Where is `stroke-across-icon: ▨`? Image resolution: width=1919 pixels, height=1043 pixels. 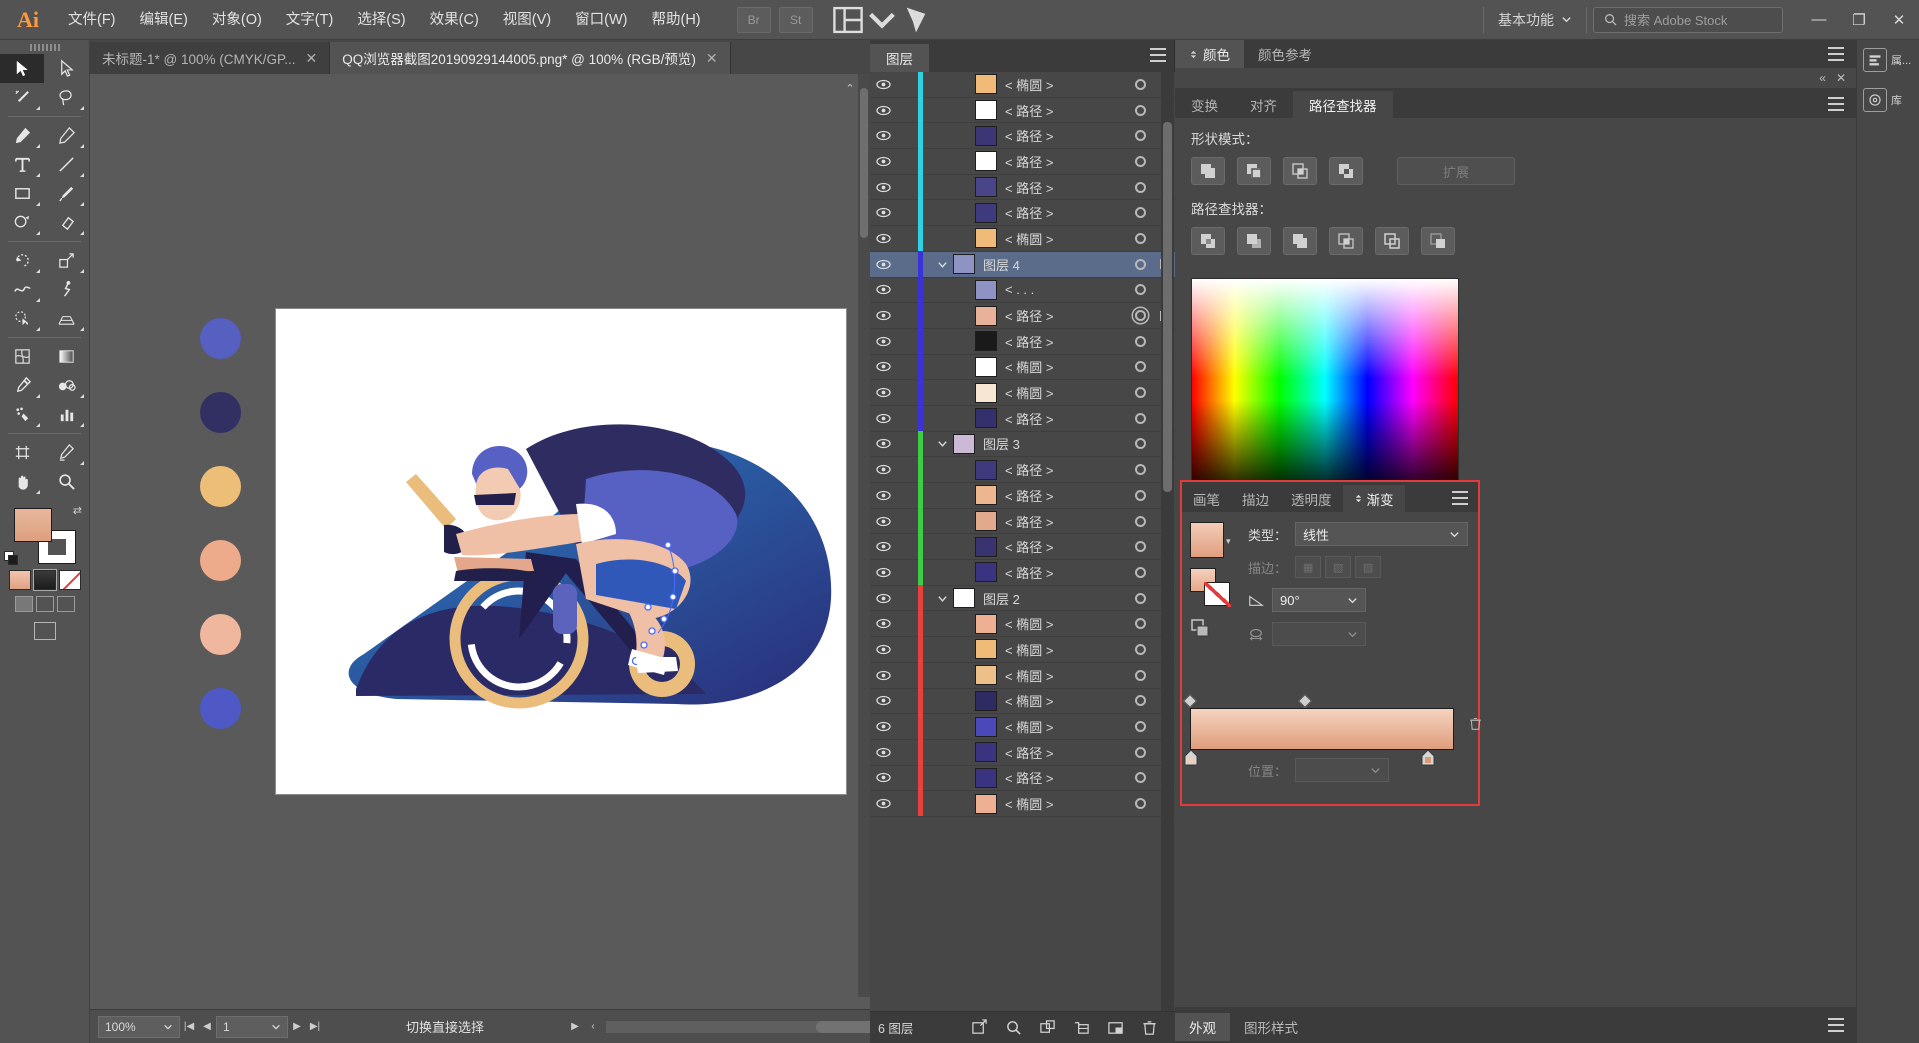 stroke-across-icon: ▨ is located at coordinates (1368, 567).